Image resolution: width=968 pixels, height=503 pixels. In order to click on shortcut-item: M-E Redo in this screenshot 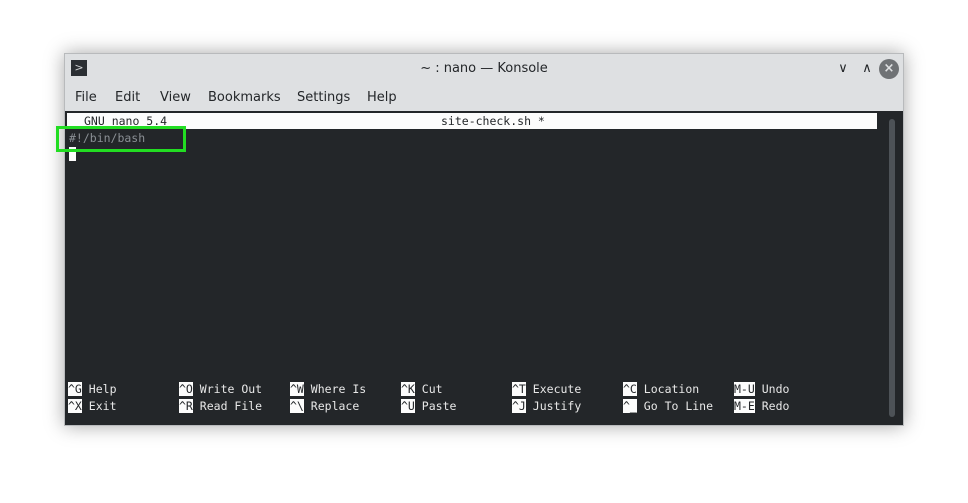, I will do `click(761, 406)`.